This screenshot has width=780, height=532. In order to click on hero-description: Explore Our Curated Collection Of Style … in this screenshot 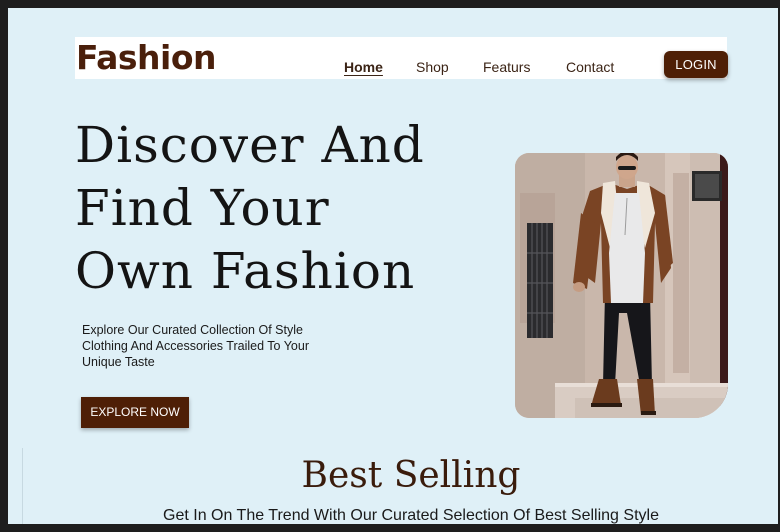, I will do `click(195, 346)`.